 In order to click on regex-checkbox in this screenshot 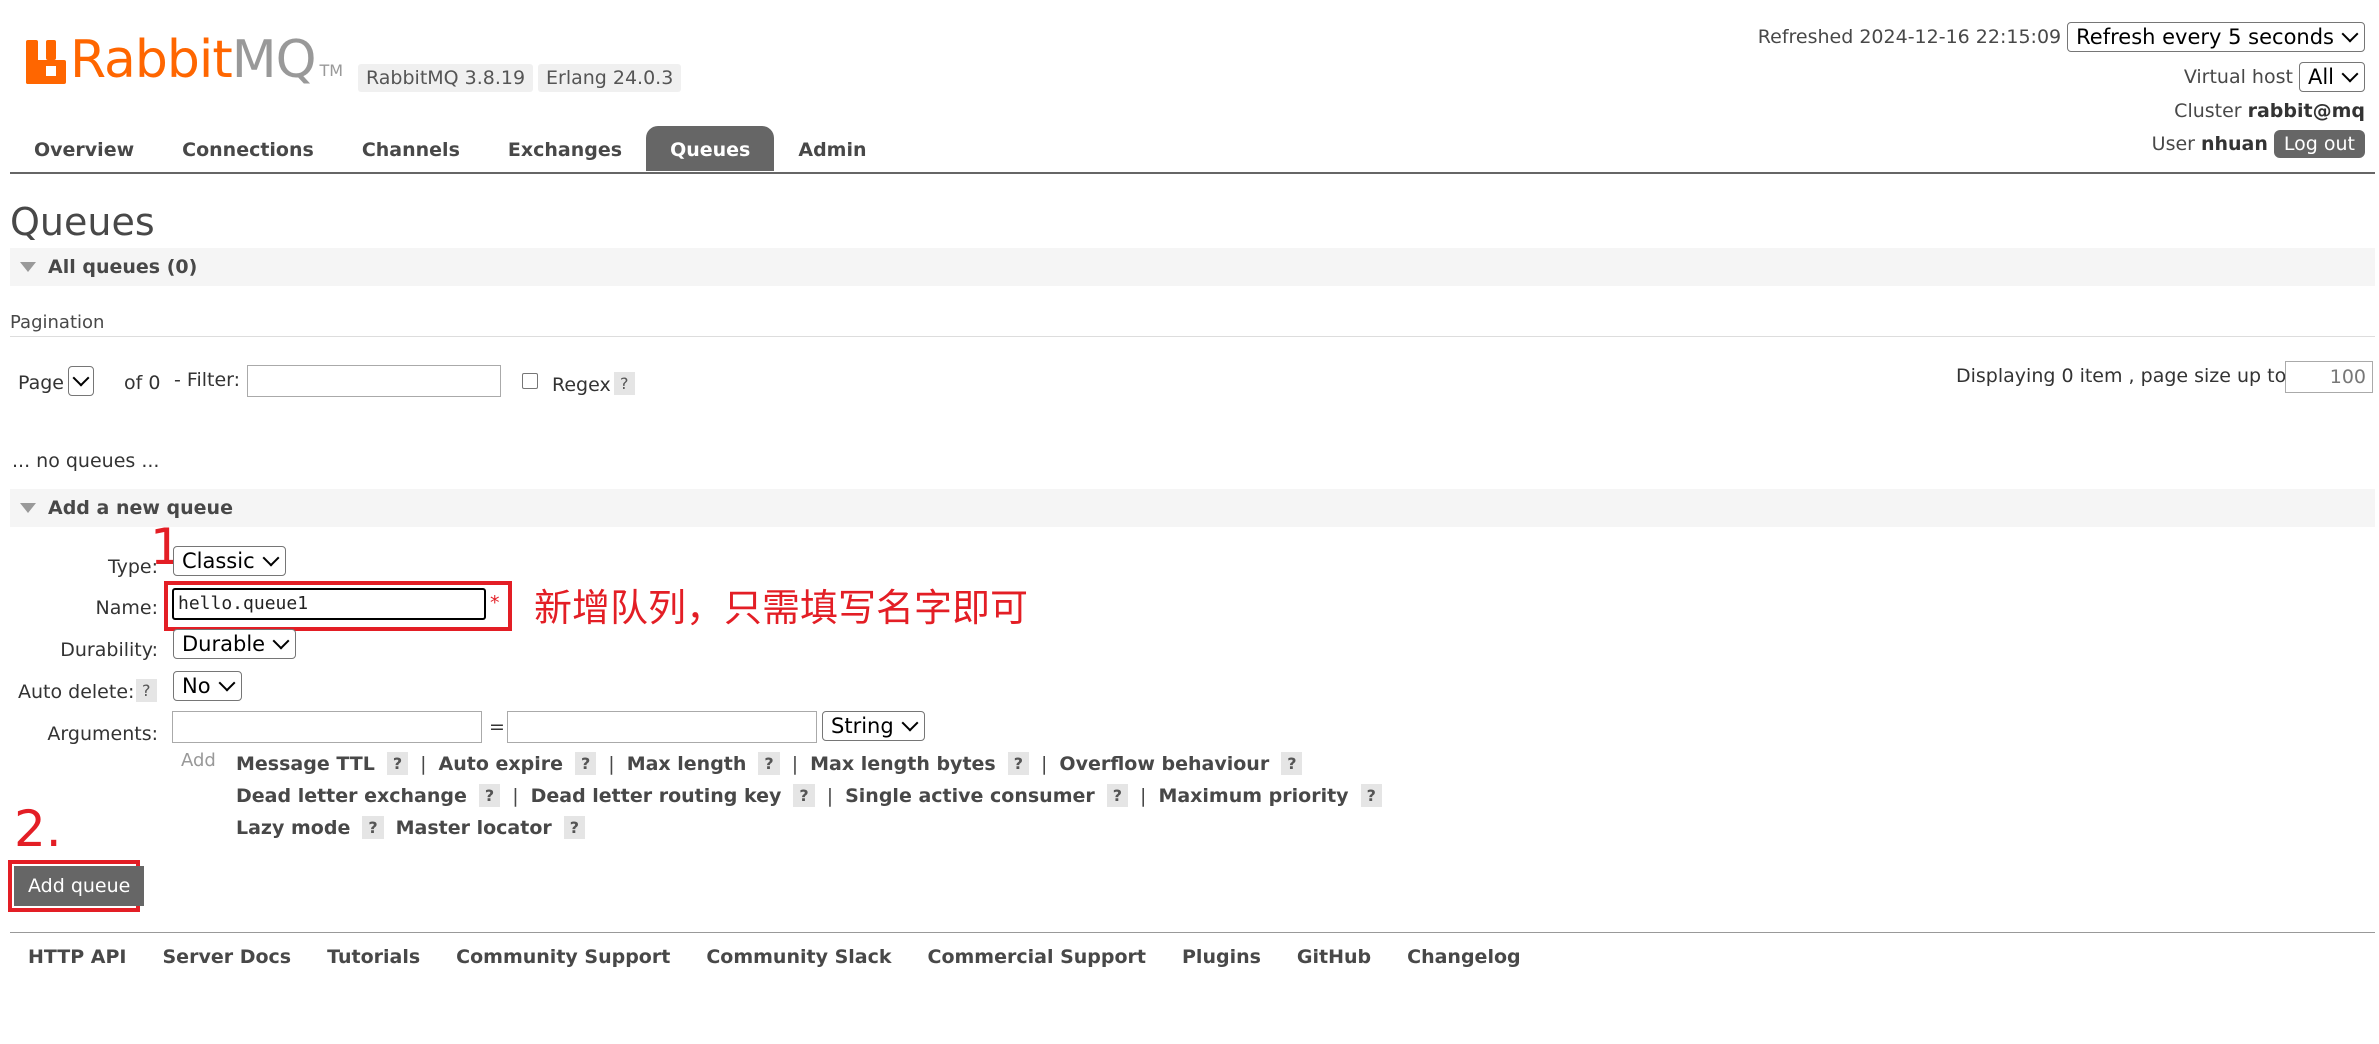, I will do `click(530, 381)`.